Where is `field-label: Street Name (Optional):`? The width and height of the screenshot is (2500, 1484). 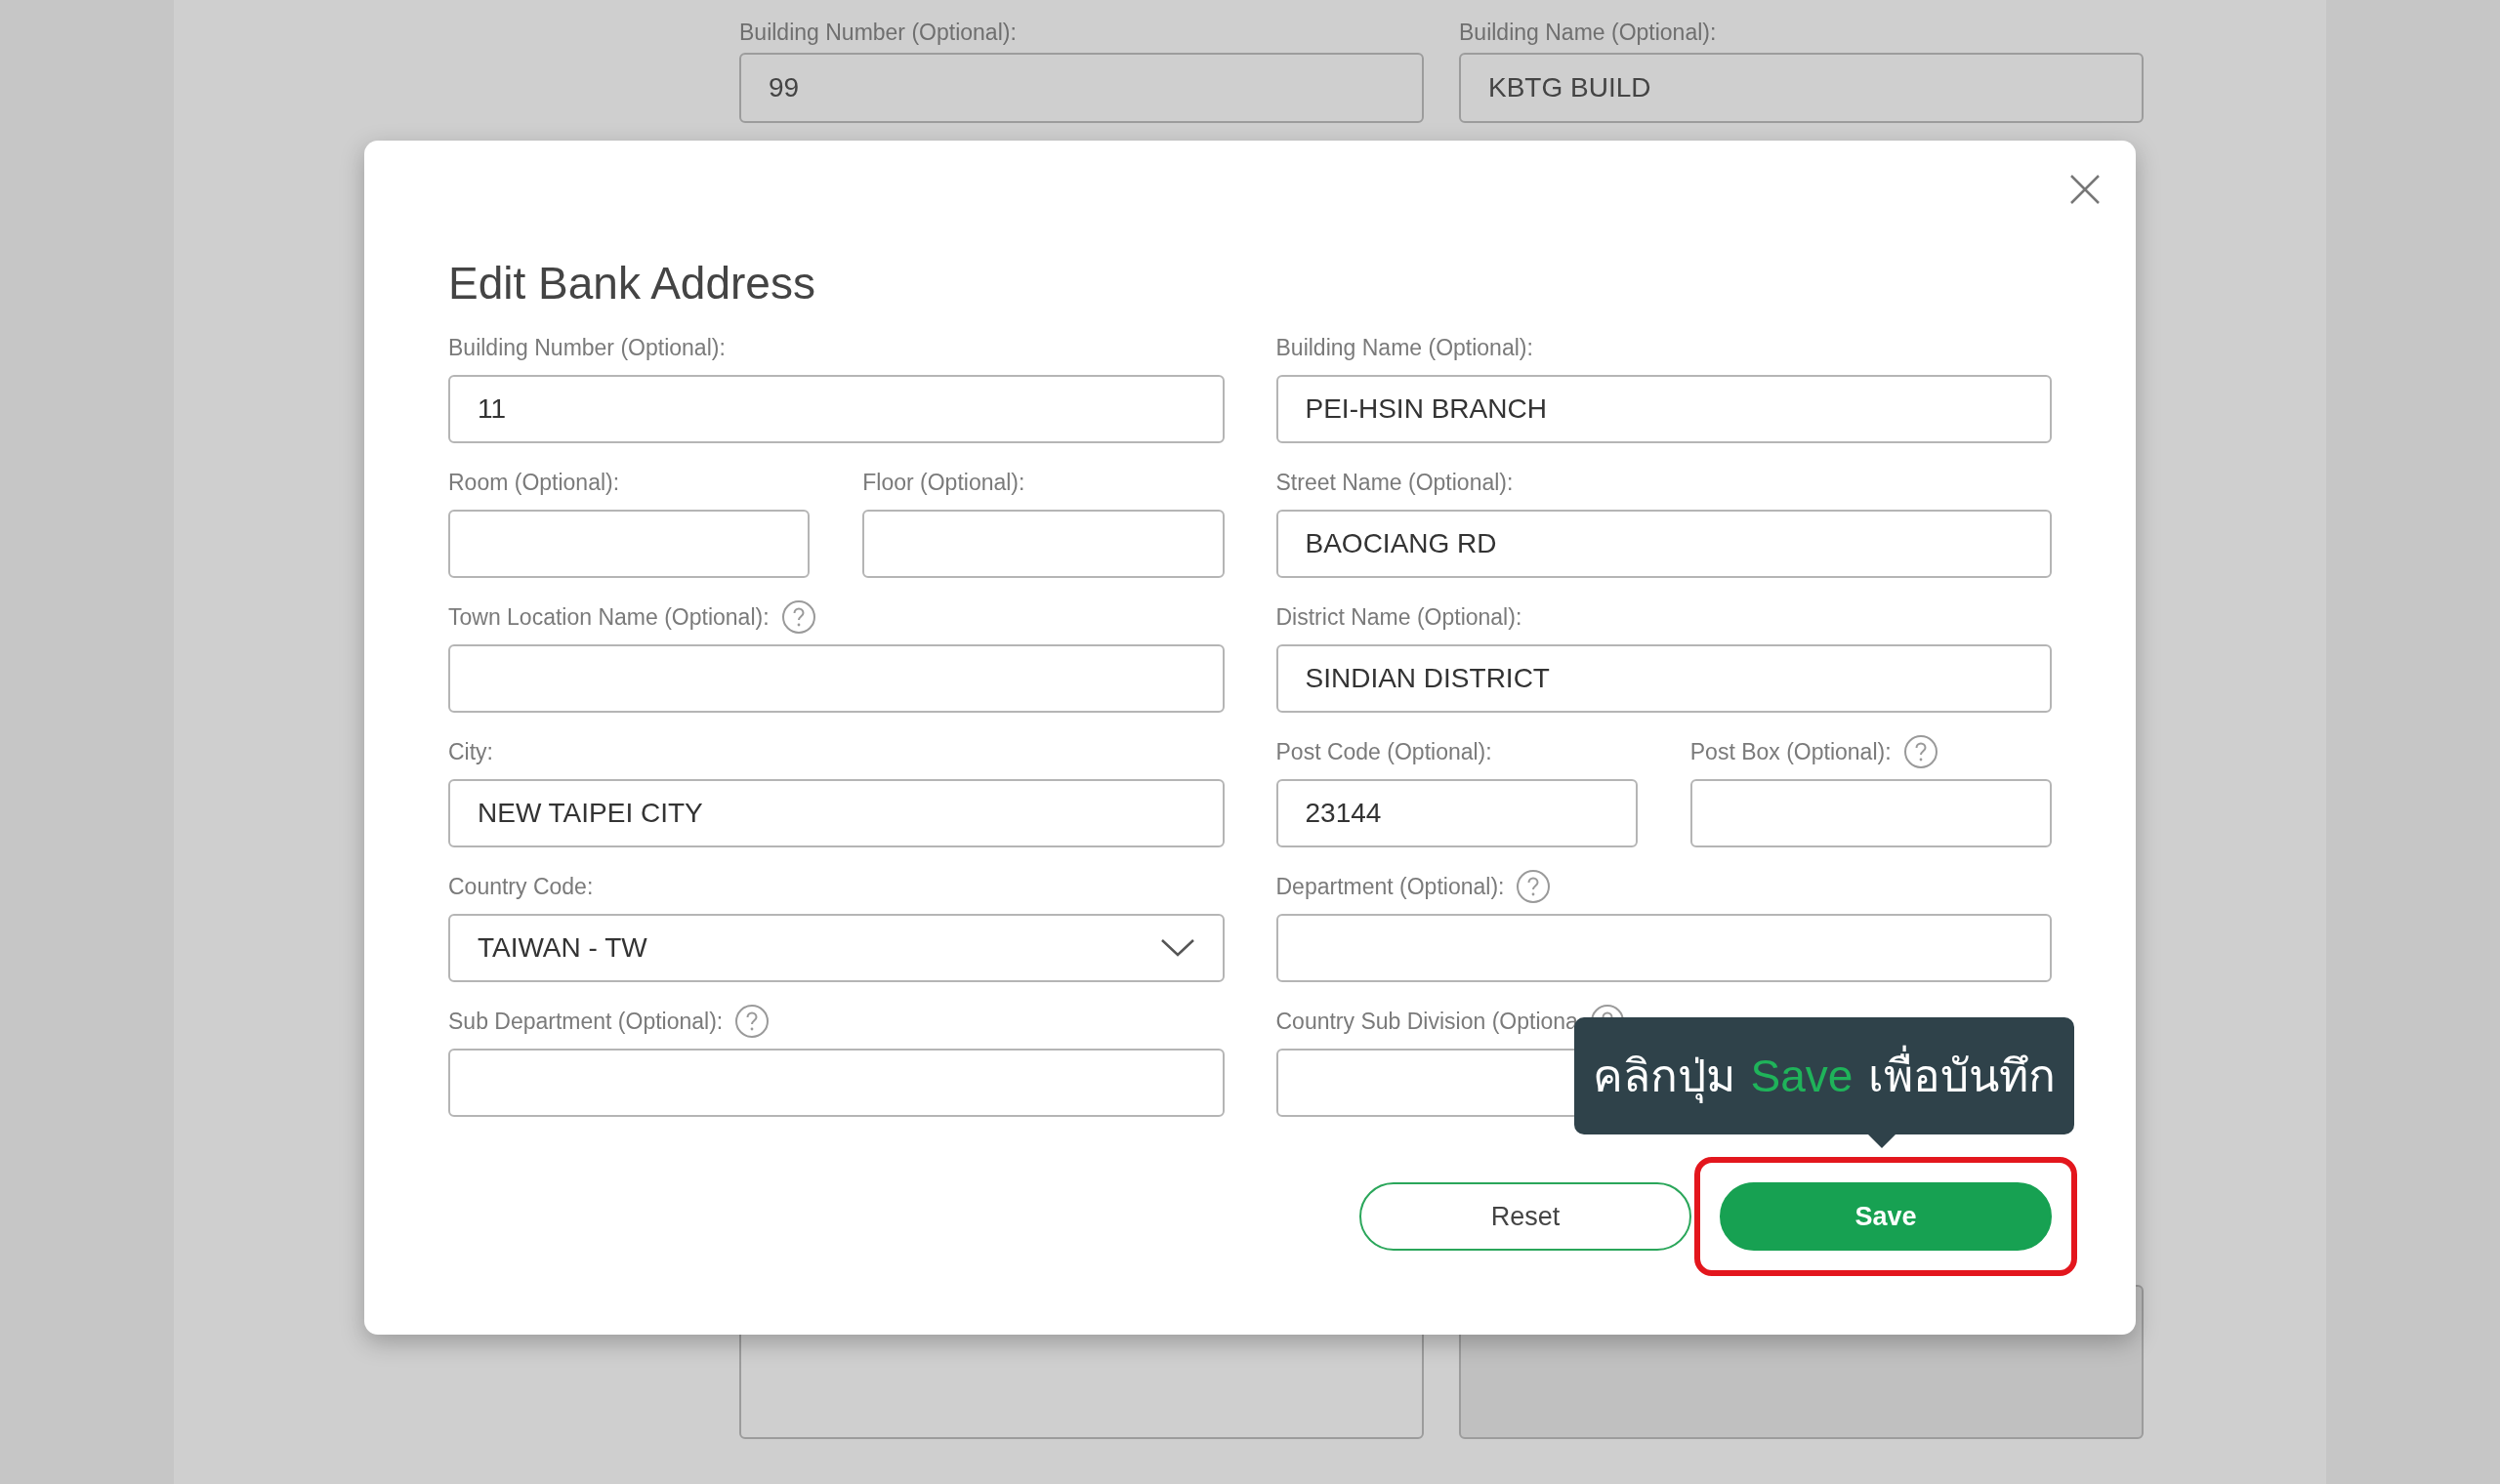
field-label: Street Name (Optional): is located at coordinates (1394, 483).